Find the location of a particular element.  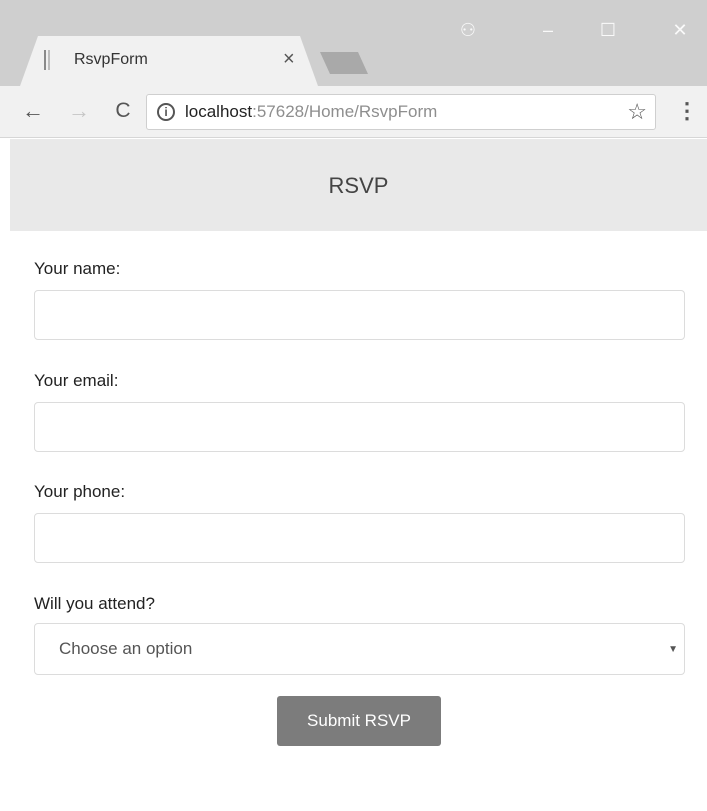

maximize-icon: ☐ is located at coordinates (608, 30).